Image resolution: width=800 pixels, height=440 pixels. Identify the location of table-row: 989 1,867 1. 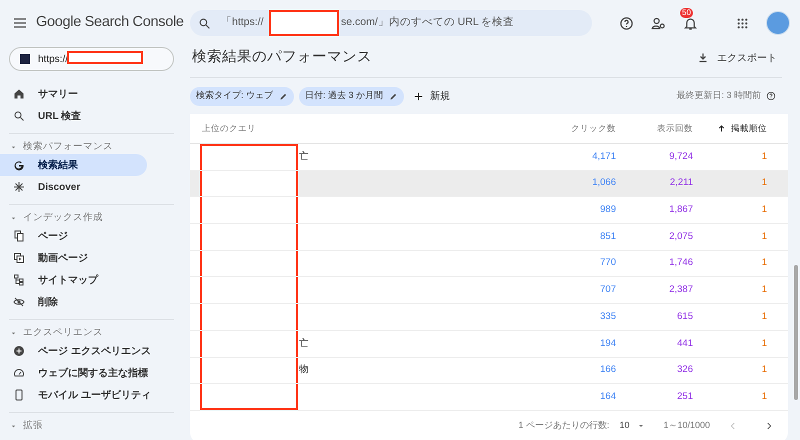
(489, 210).